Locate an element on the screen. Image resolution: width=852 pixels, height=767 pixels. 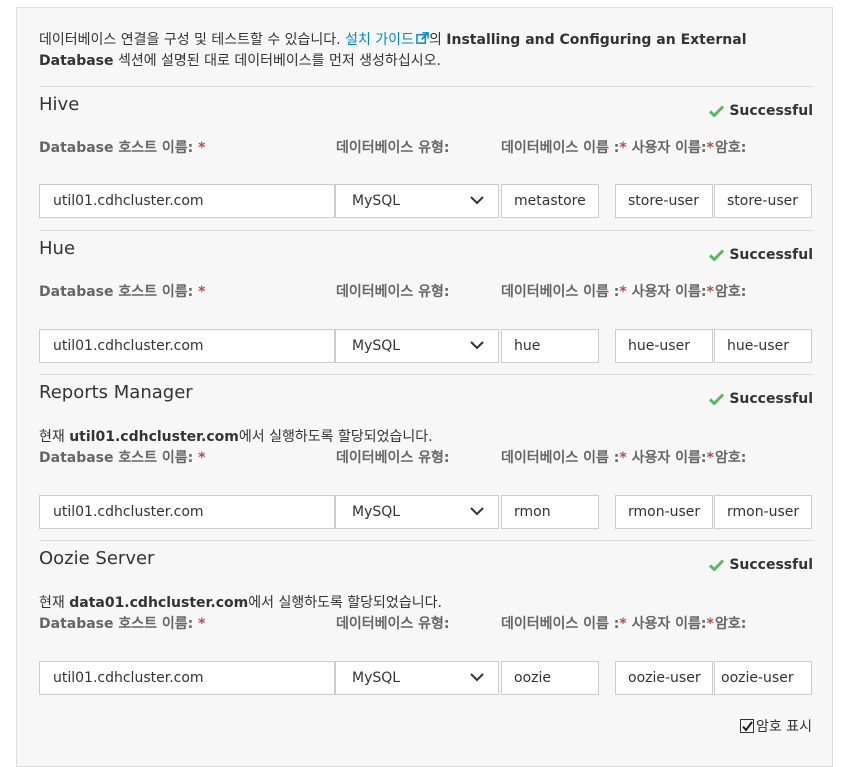
show-password-label: 암호 표시 is located at coordinates (784, 727).